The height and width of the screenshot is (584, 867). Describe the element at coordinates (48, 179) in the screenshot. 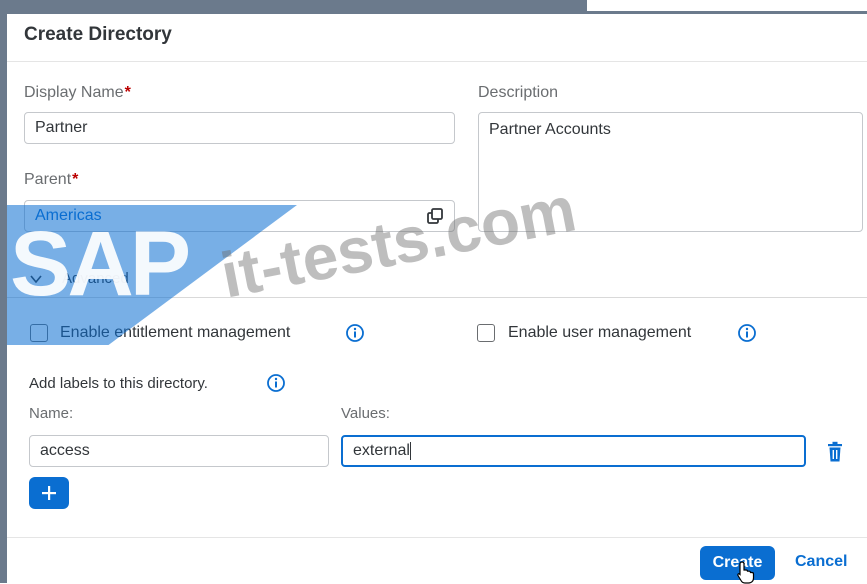

I see `parent-label-text: Parent` at that location.